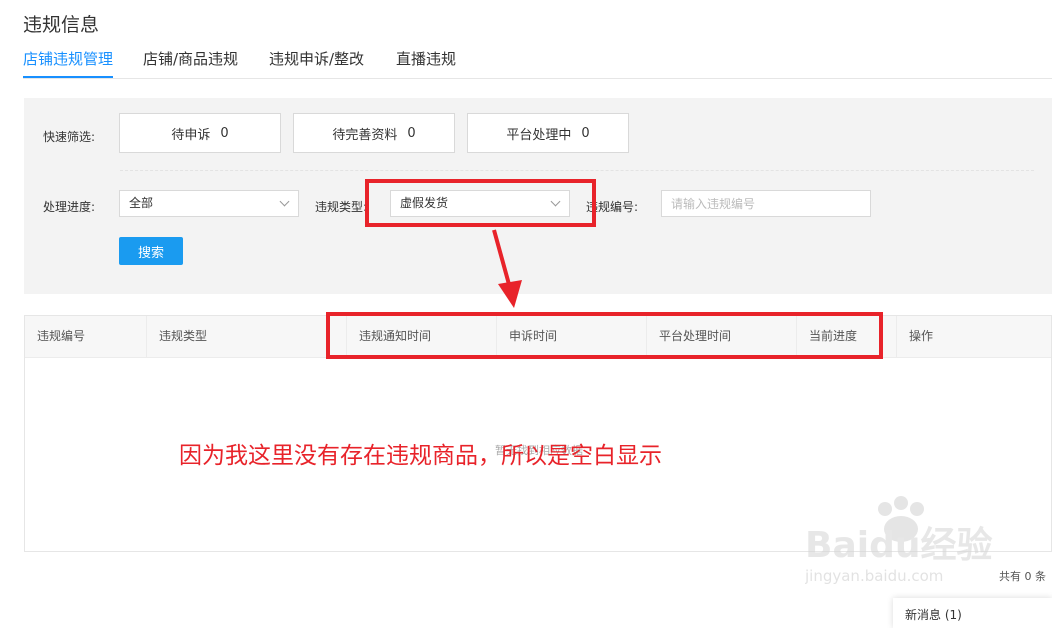 The height and width of the screenshot is (628, 1052). I want to click on quick-filter-pending-materials: 待完善资料 0, so click(374, 133).